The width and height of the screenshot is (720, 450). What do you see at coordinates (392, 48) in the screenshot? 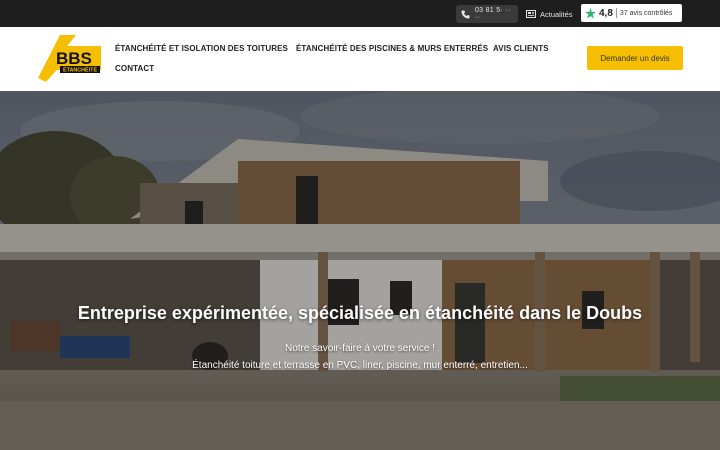
I see `nav-item-piscines: Étanchéité des piscines & murs enterrés` at bounding box center [392, 48].